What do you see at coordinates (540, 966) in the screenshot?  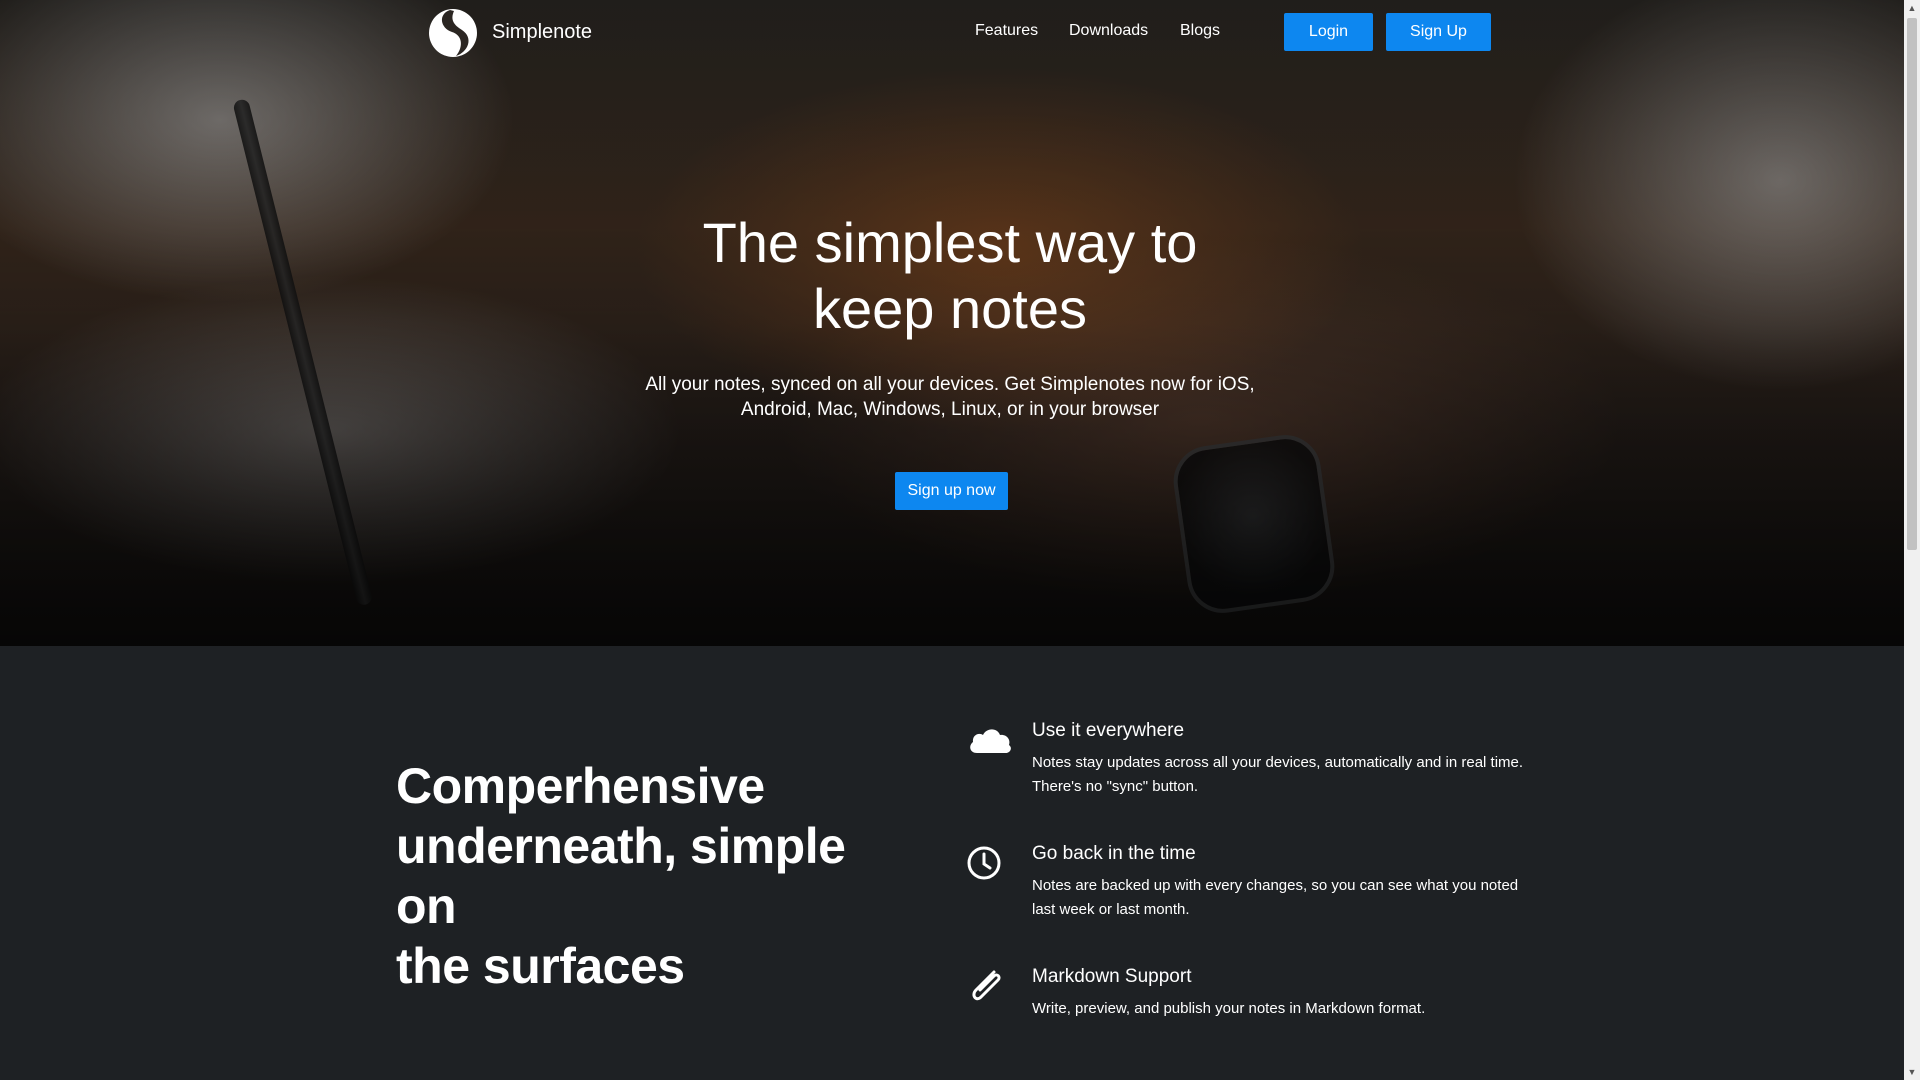 I see `features-heading-line-3: the surfaces` at bounding box center [540, 966].